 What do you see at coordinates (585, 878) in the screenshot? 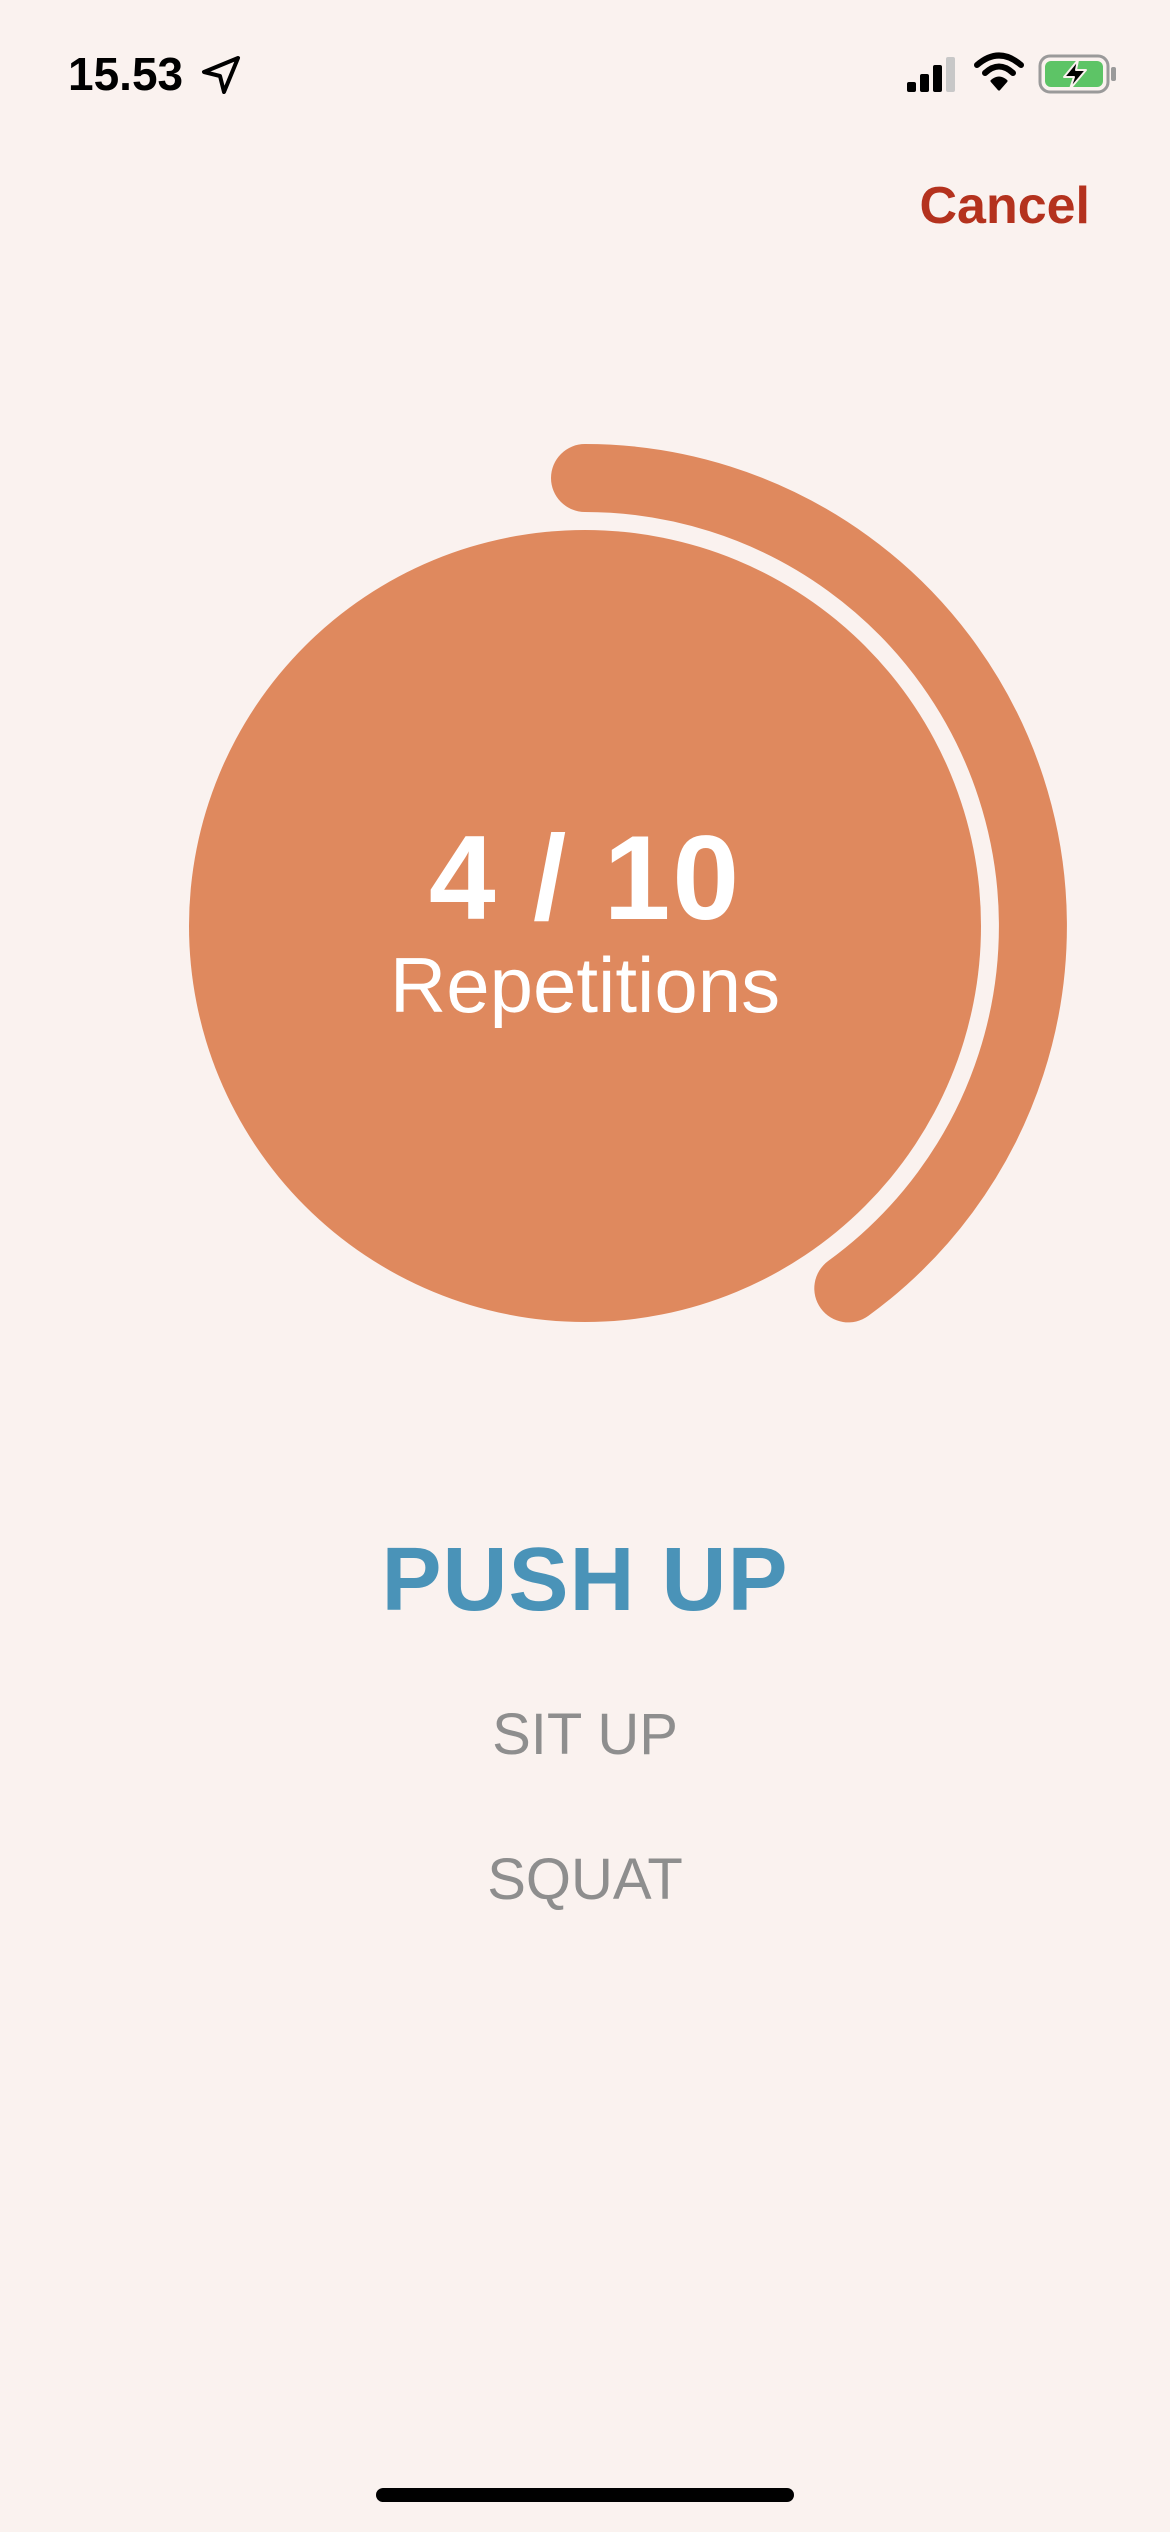
I see `rep-count: 4 / 10` at bounding box center [585, 878].